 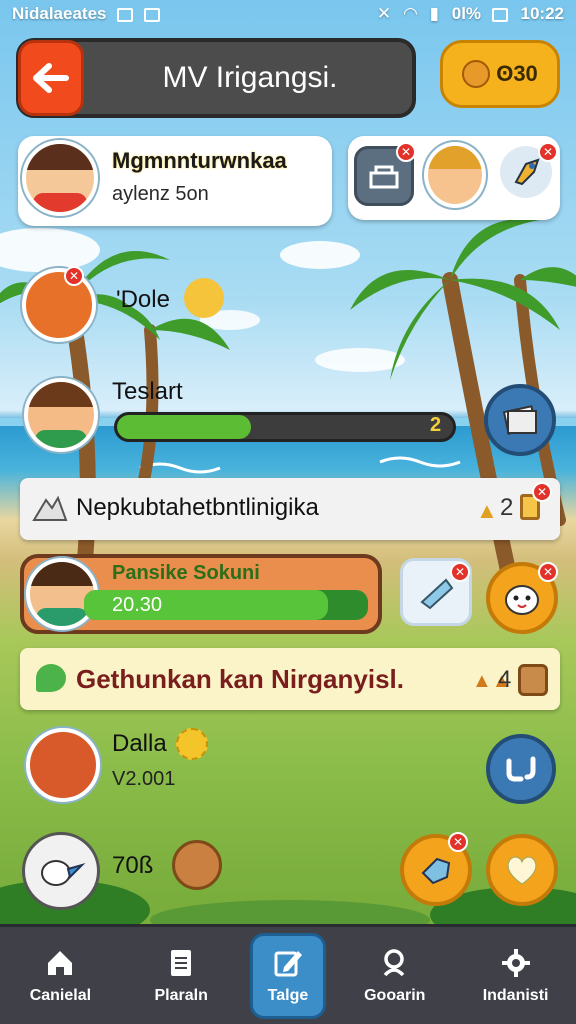 I want to click on nav-label: Plaraln, so click(x=181, y=995).